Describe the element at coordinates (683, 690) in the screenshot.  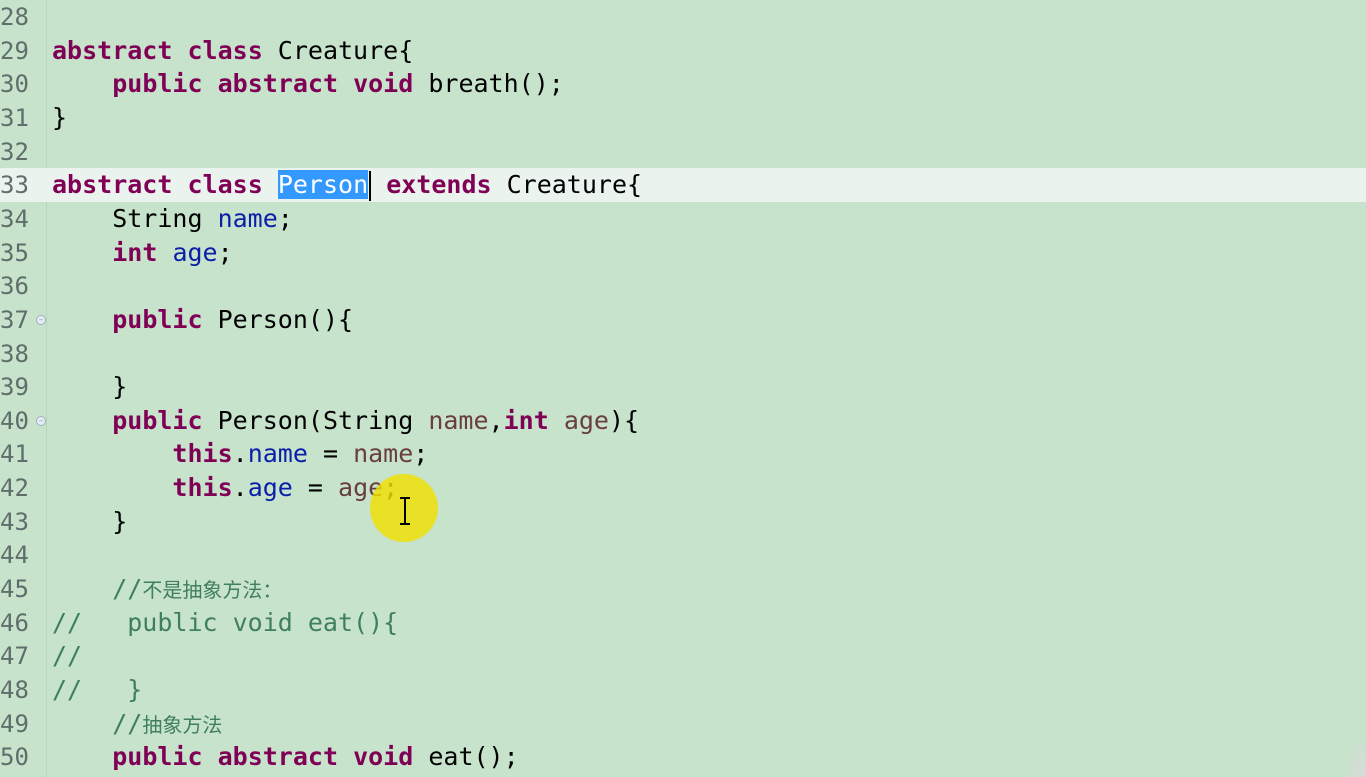
I see `code-line: 48 // }` at that location.